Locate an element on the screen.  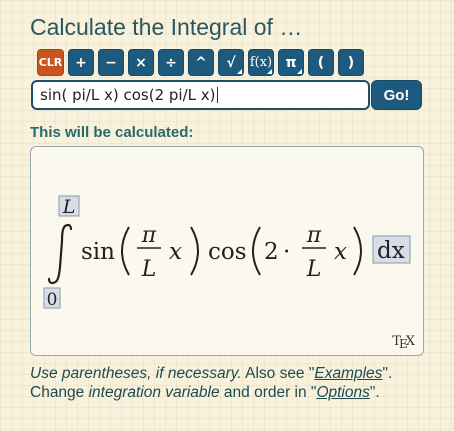
hint-text: Also see " is located at coordinates (278, 373).